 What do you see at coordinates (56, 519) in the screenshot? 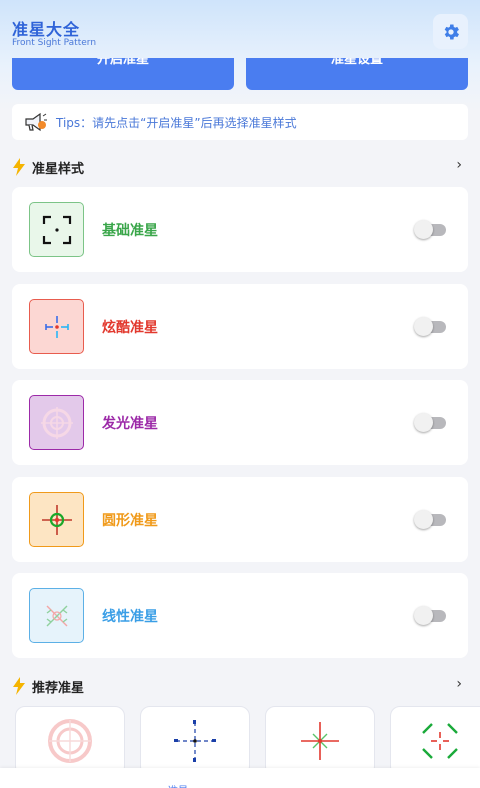
I see `circle-crosshair-icon` at bounding box center [56, 519].